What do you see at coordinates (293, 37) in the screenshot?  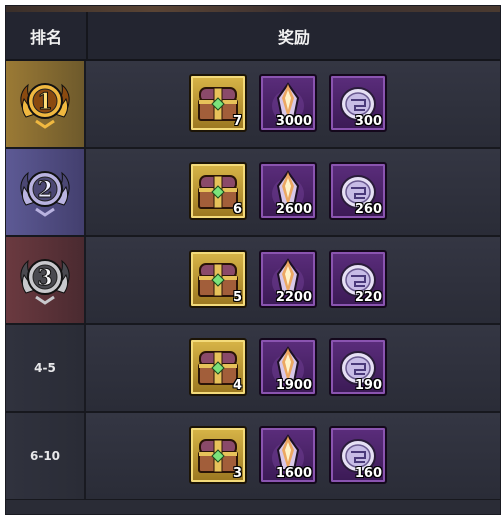 I see `reward-column-header: 奖励` at bounding box center [293, 37].